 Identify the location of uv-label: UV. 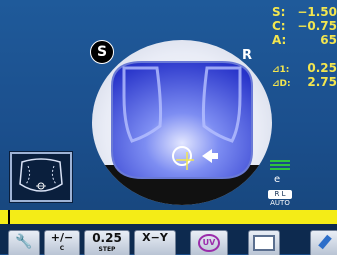
(209, 243).